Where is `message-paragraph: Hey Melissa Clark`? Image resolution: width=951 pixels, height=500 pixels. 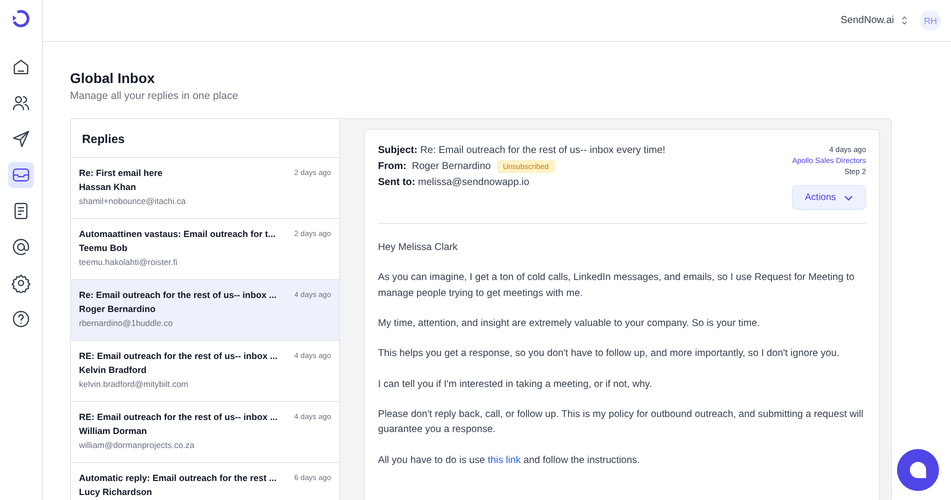
message-paragraph: Hey Melissa Clark is located at coordinates (418, 248).